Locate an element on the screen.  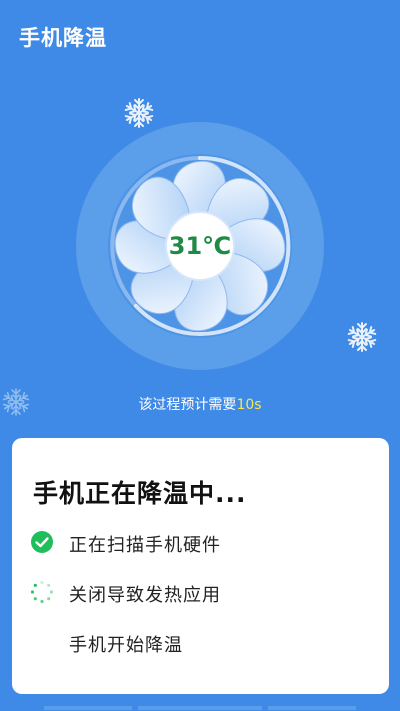
step-label: 手机开始降温 is located at coordinates (126, 645).